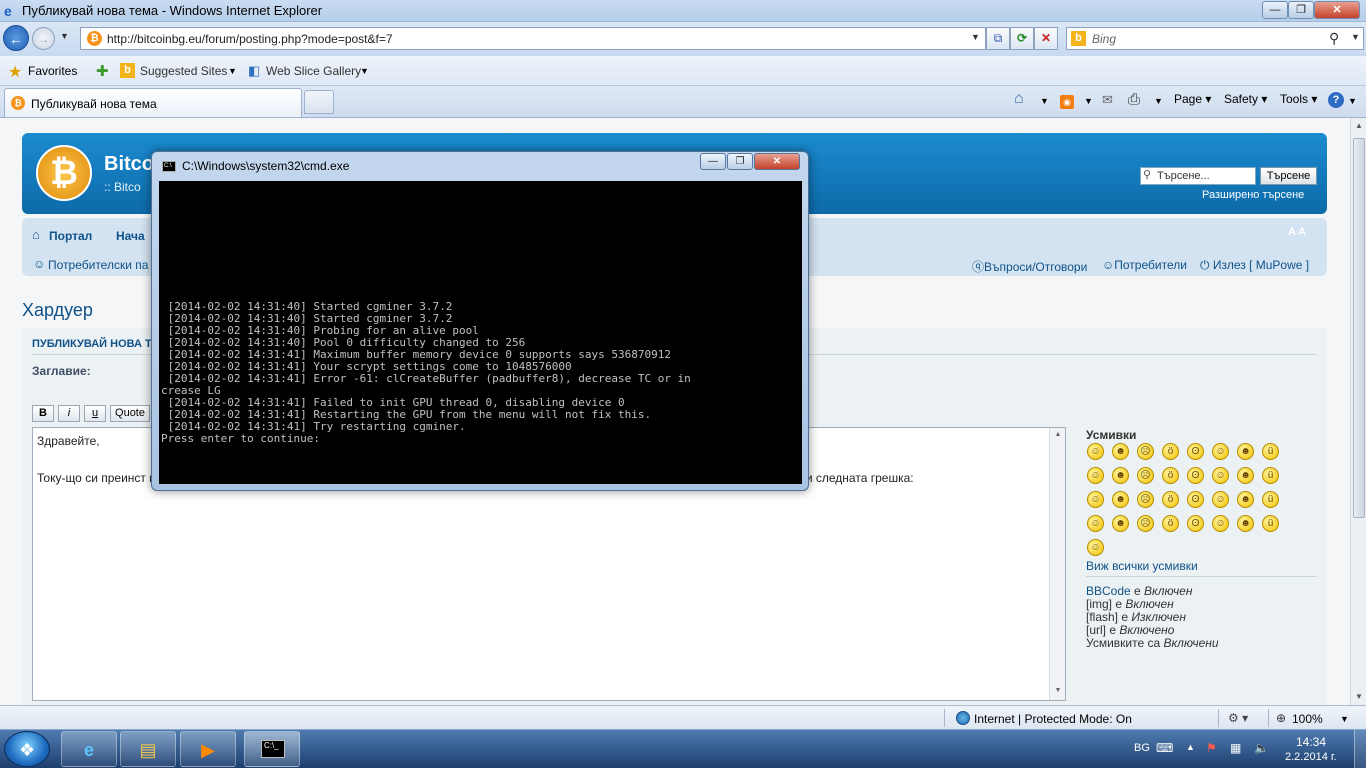 The image size is (1366, 769). Describe the element at coordinates (1245, 99) in the screenshot. I see `safety-menu: Safety ▾` at that location.